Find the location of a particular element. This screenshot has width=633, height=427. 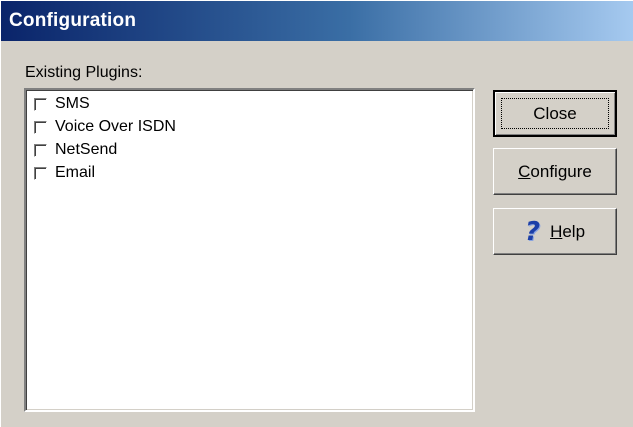

configure-button-label: Configure is located at coordinates (555, 172).